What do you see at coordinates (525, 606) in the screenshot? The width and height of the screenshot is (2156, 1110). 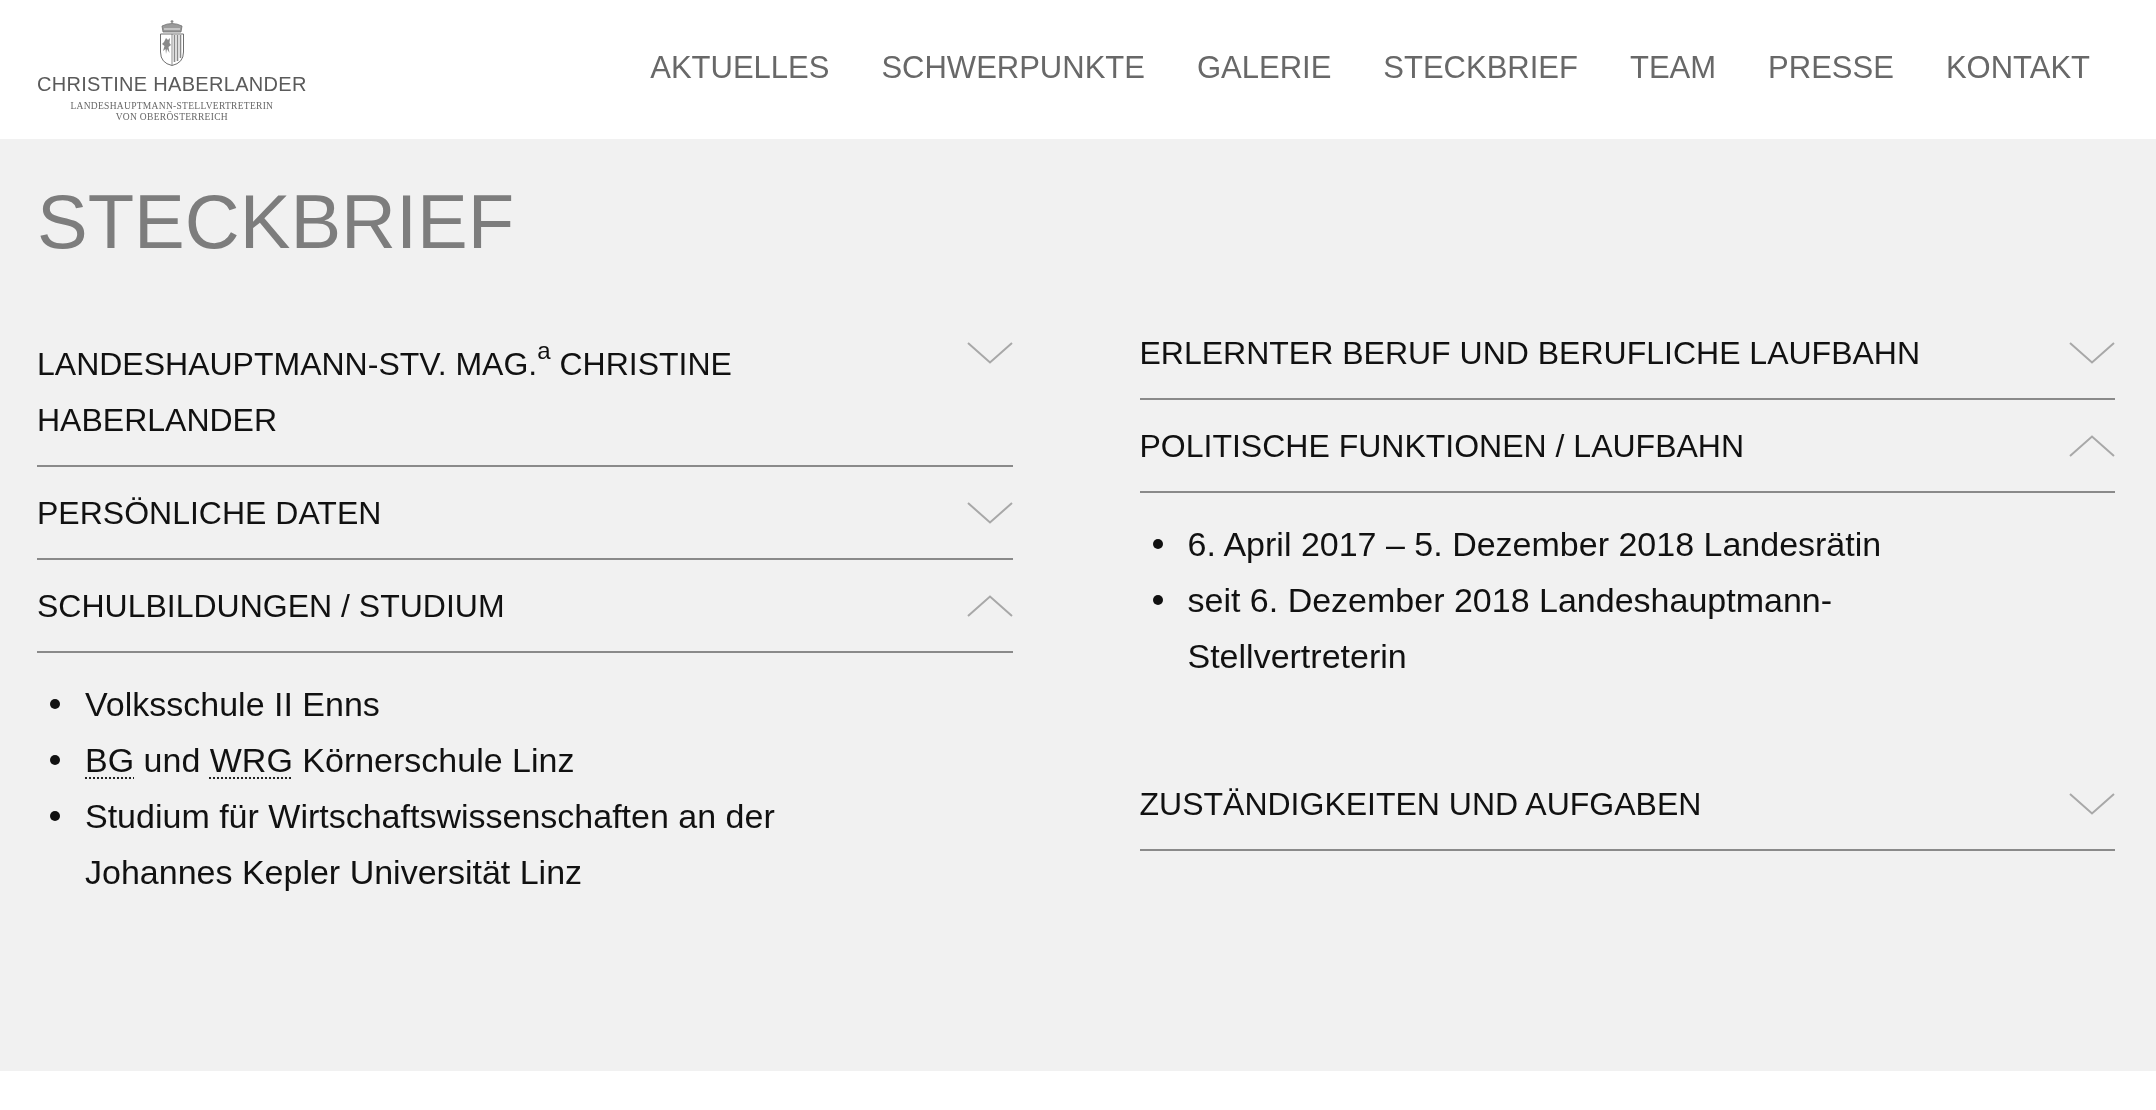 I see `accordion-header: SCHULBILDUNGEN / STUDIUM` at bounding box center [525, 606].